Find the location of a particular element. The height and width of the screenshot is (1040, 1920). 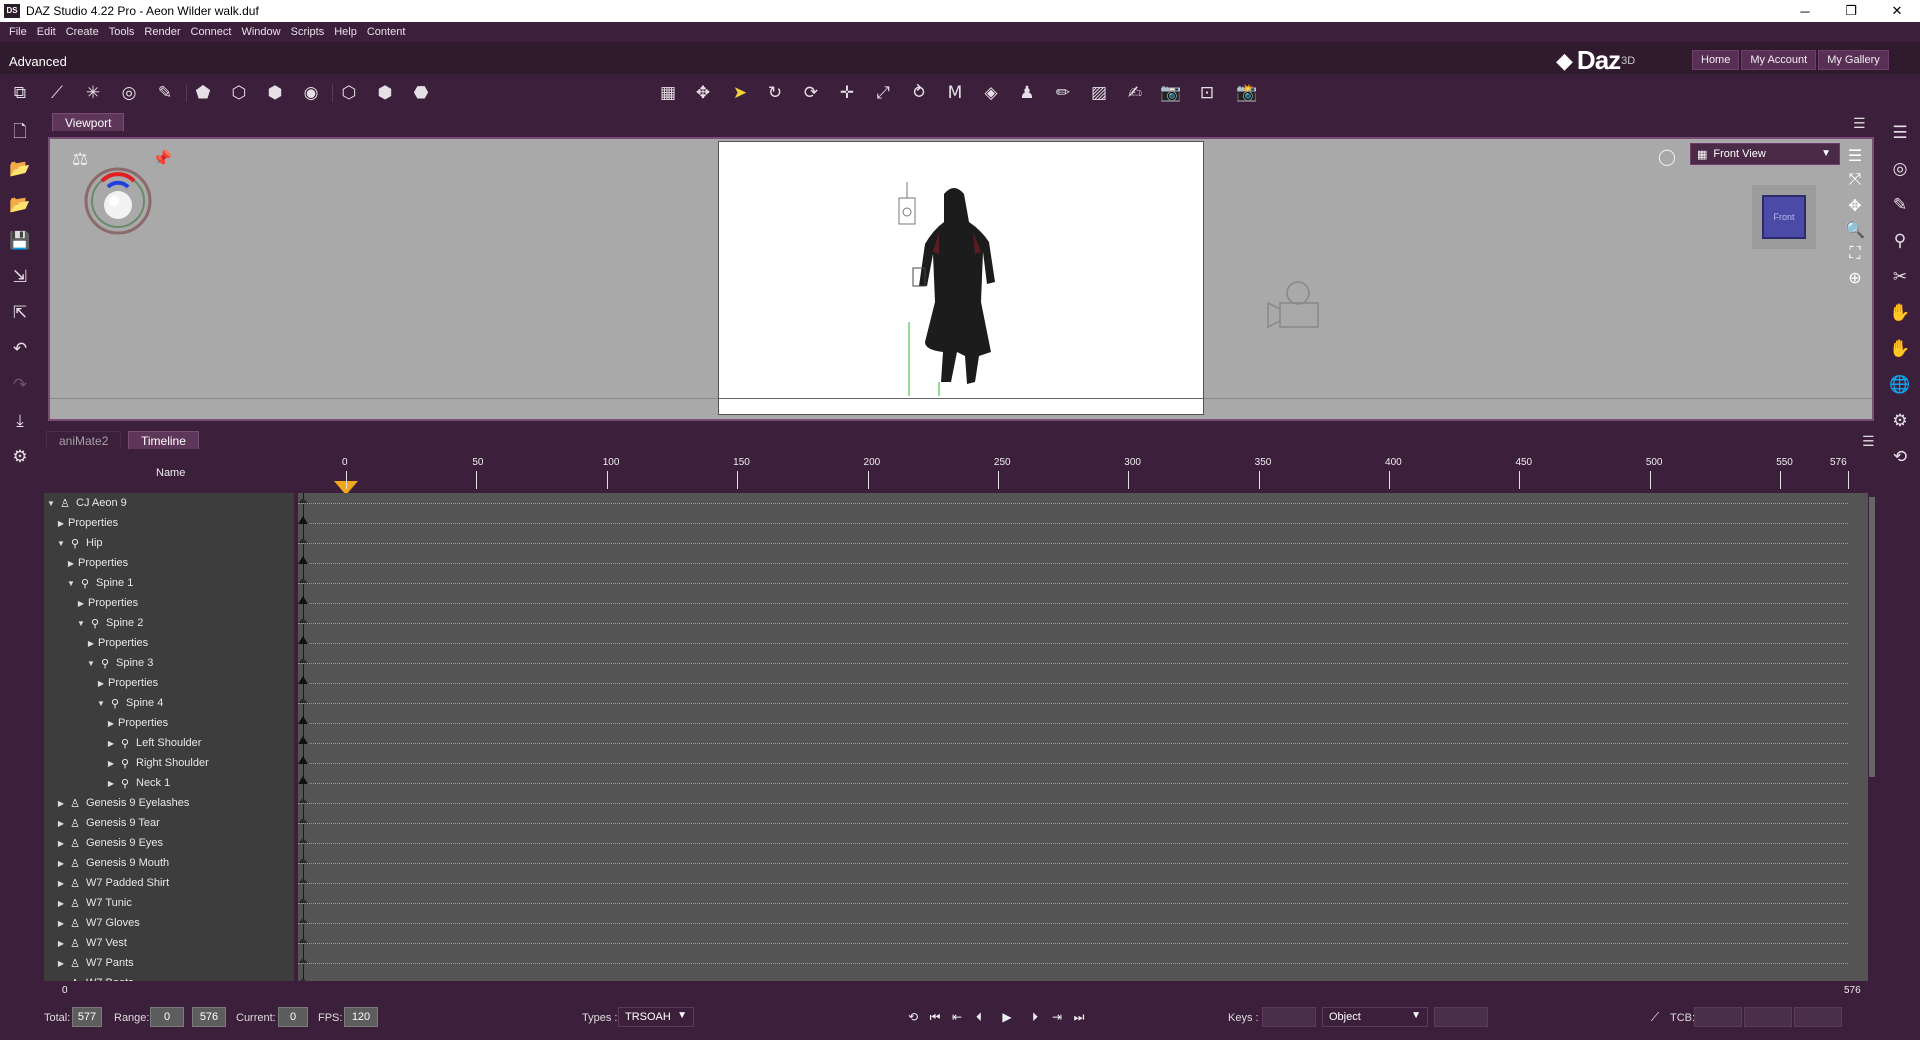

fps-field: 120 is located at coordinates (361, 1017).